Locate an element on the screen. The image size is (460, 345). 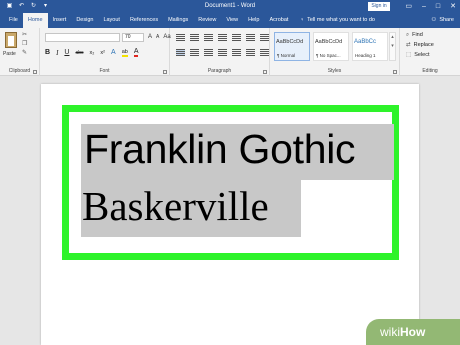
font-name-field is located at coordinates (82, 37).